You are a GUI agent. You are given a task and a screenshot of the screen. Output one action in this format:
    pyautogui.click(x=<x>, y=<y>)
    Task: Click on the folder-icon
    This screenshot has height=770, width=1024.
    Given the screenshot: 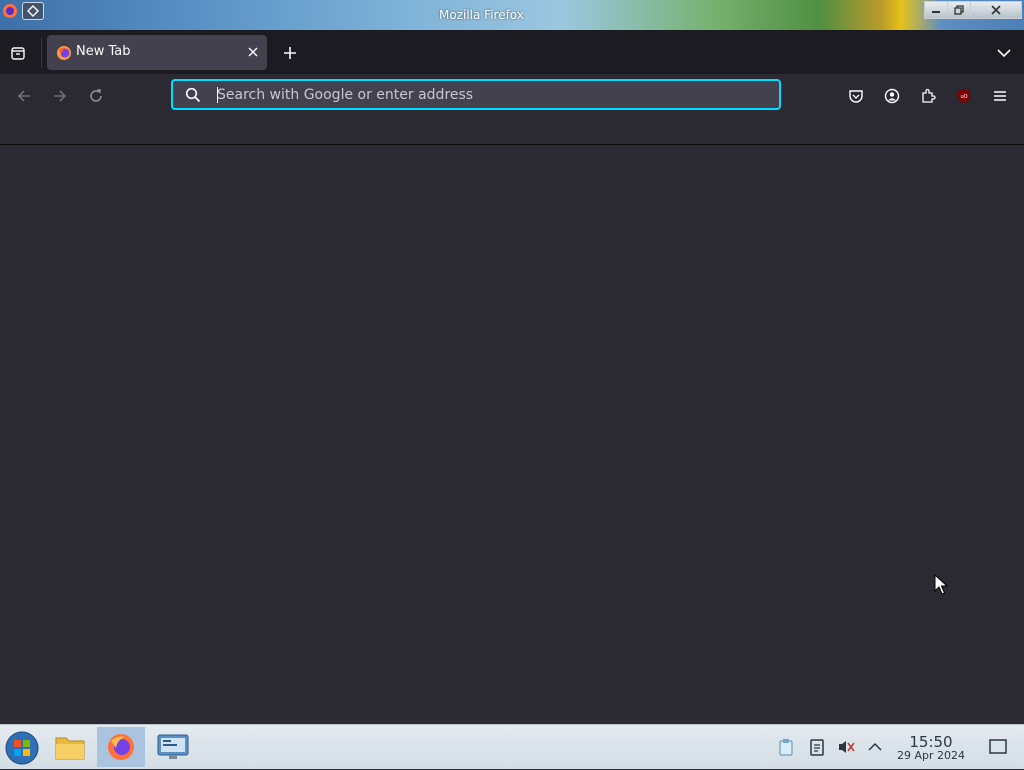 What is the action you would take?
    pyautogui.click(x=70, y=748)
    